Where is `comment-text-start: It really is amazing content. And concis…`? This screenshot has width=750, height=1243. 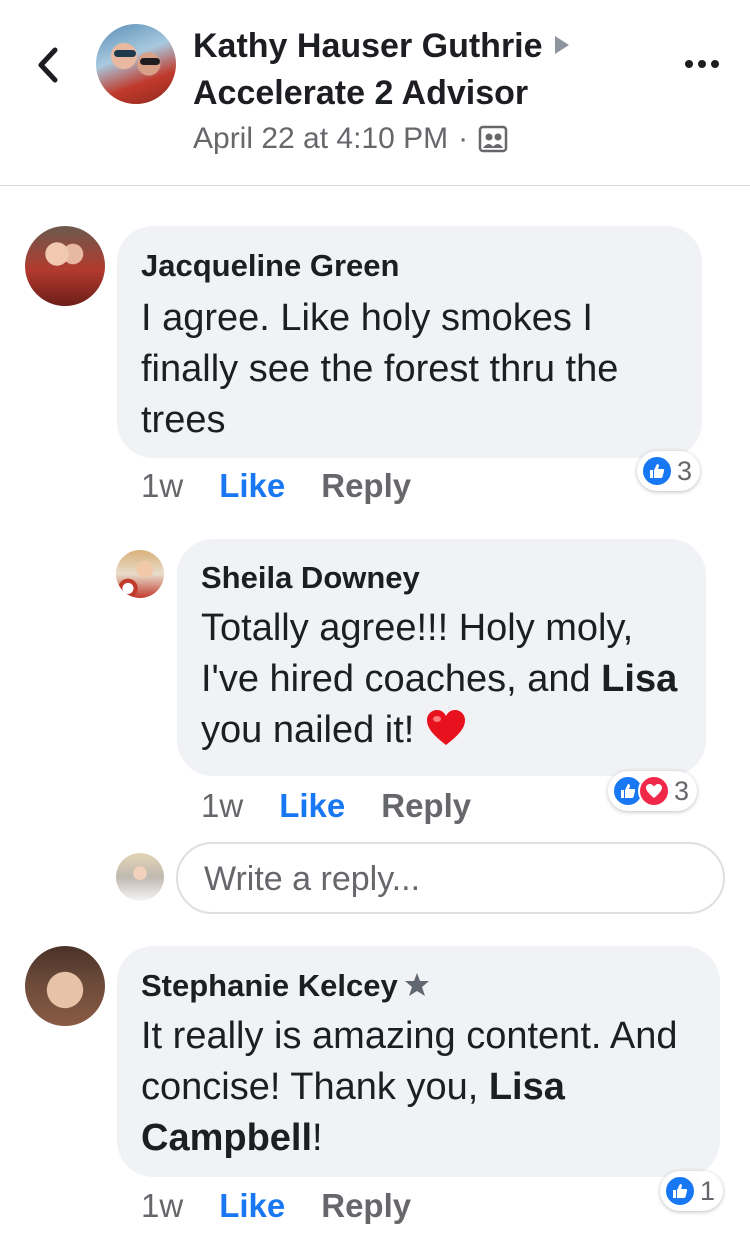 comment-text-start: It really is amazing content. And concis… is located at coordinates (409, 1061).